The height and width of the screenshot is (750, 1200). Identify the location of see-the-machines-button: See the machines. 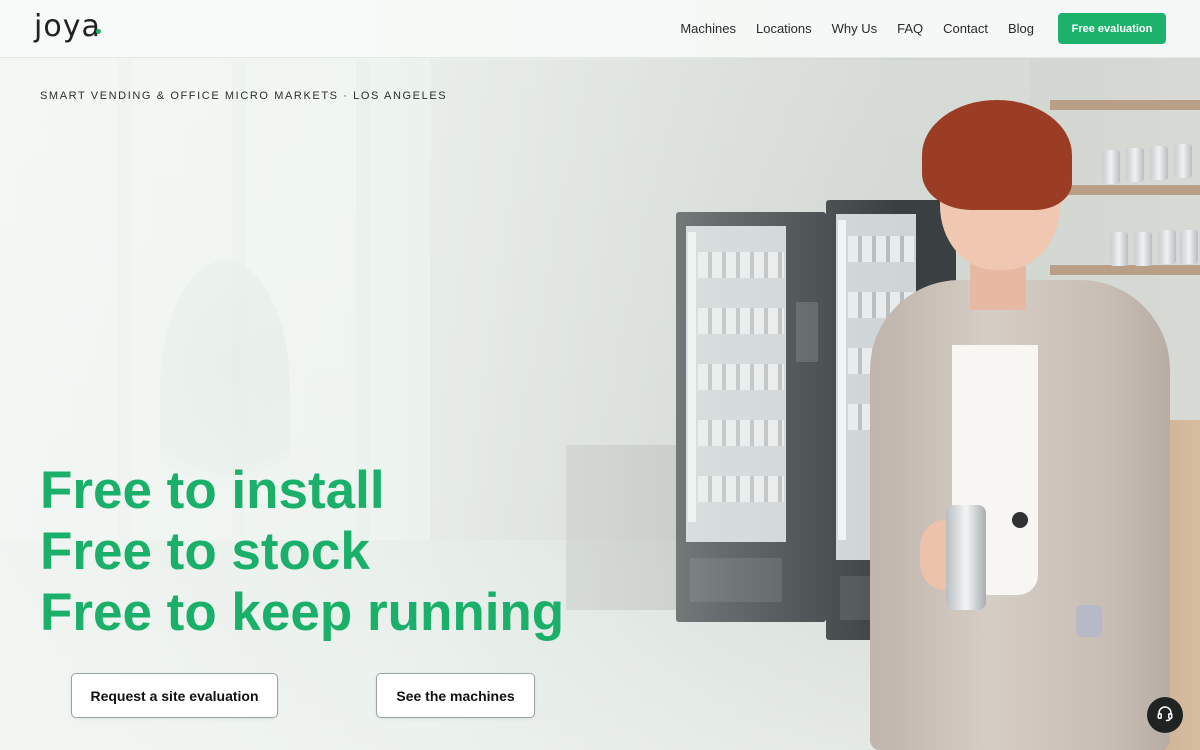
(455, 695).